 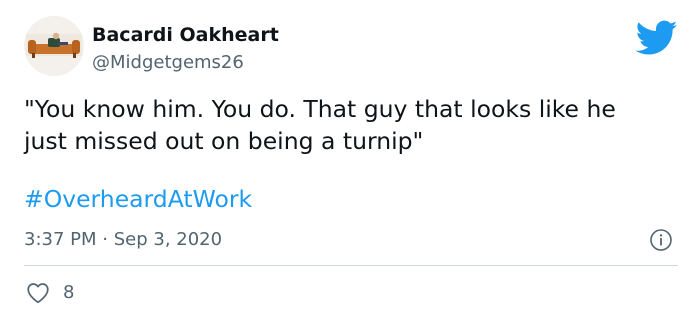 I want to click on avatar, so click(x=54, y=46).